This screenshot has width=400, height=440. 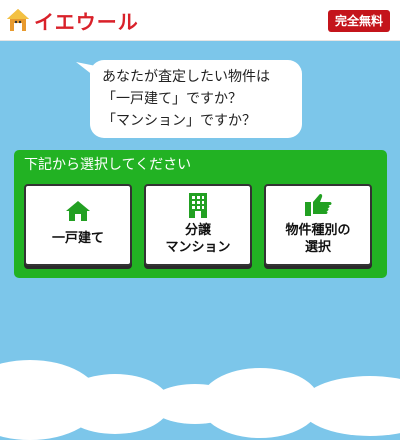 What do you see at coordinates (172, 99) in the screenshot?
I see `bubble-line-2: 「一戸建て」ですか？` at bounding box center [172, 99].